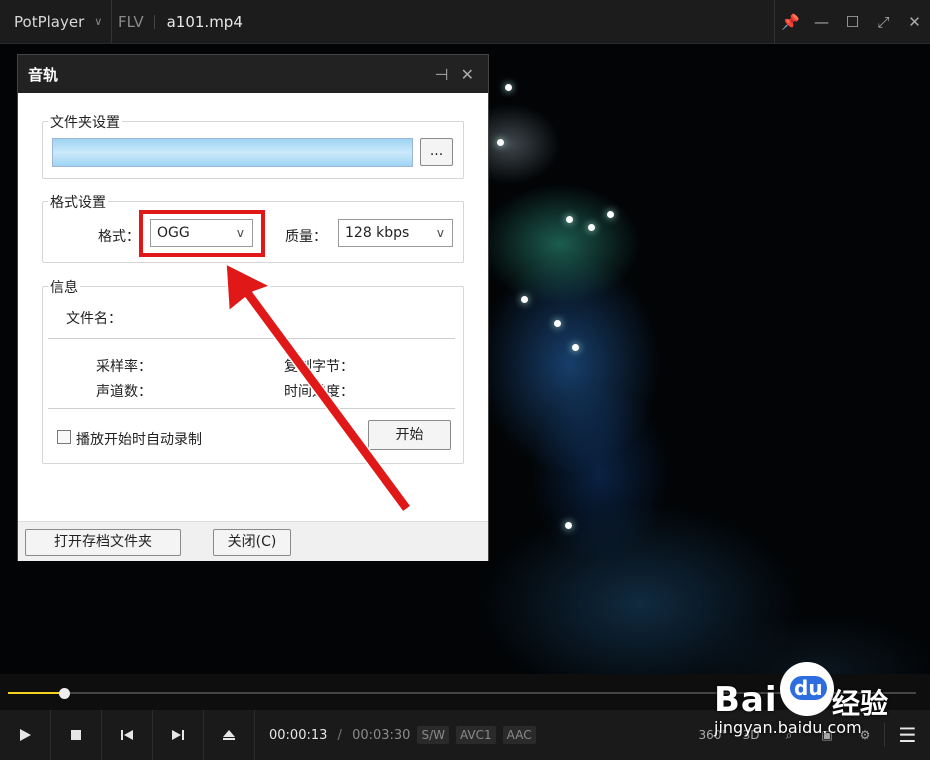  Describe the element at coordinates (49, 21) in the screenshot. I see `app-name: PotPlayer` at that location.